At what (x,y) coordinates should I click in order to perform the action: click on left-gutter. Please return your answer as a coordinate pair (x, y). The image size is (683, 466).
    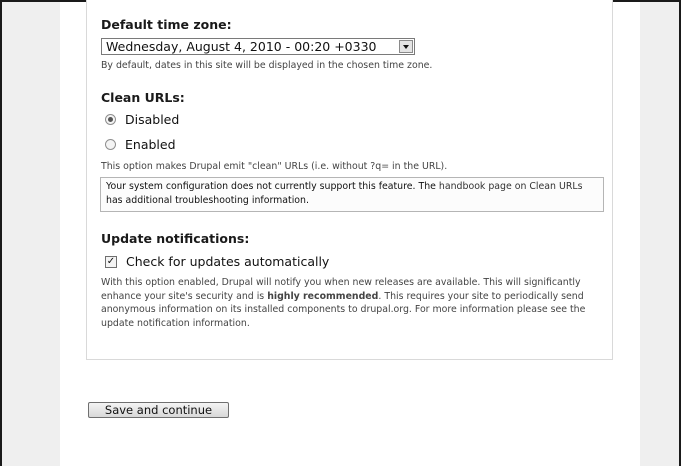
    Looking at the image, I should click on (31, 234).